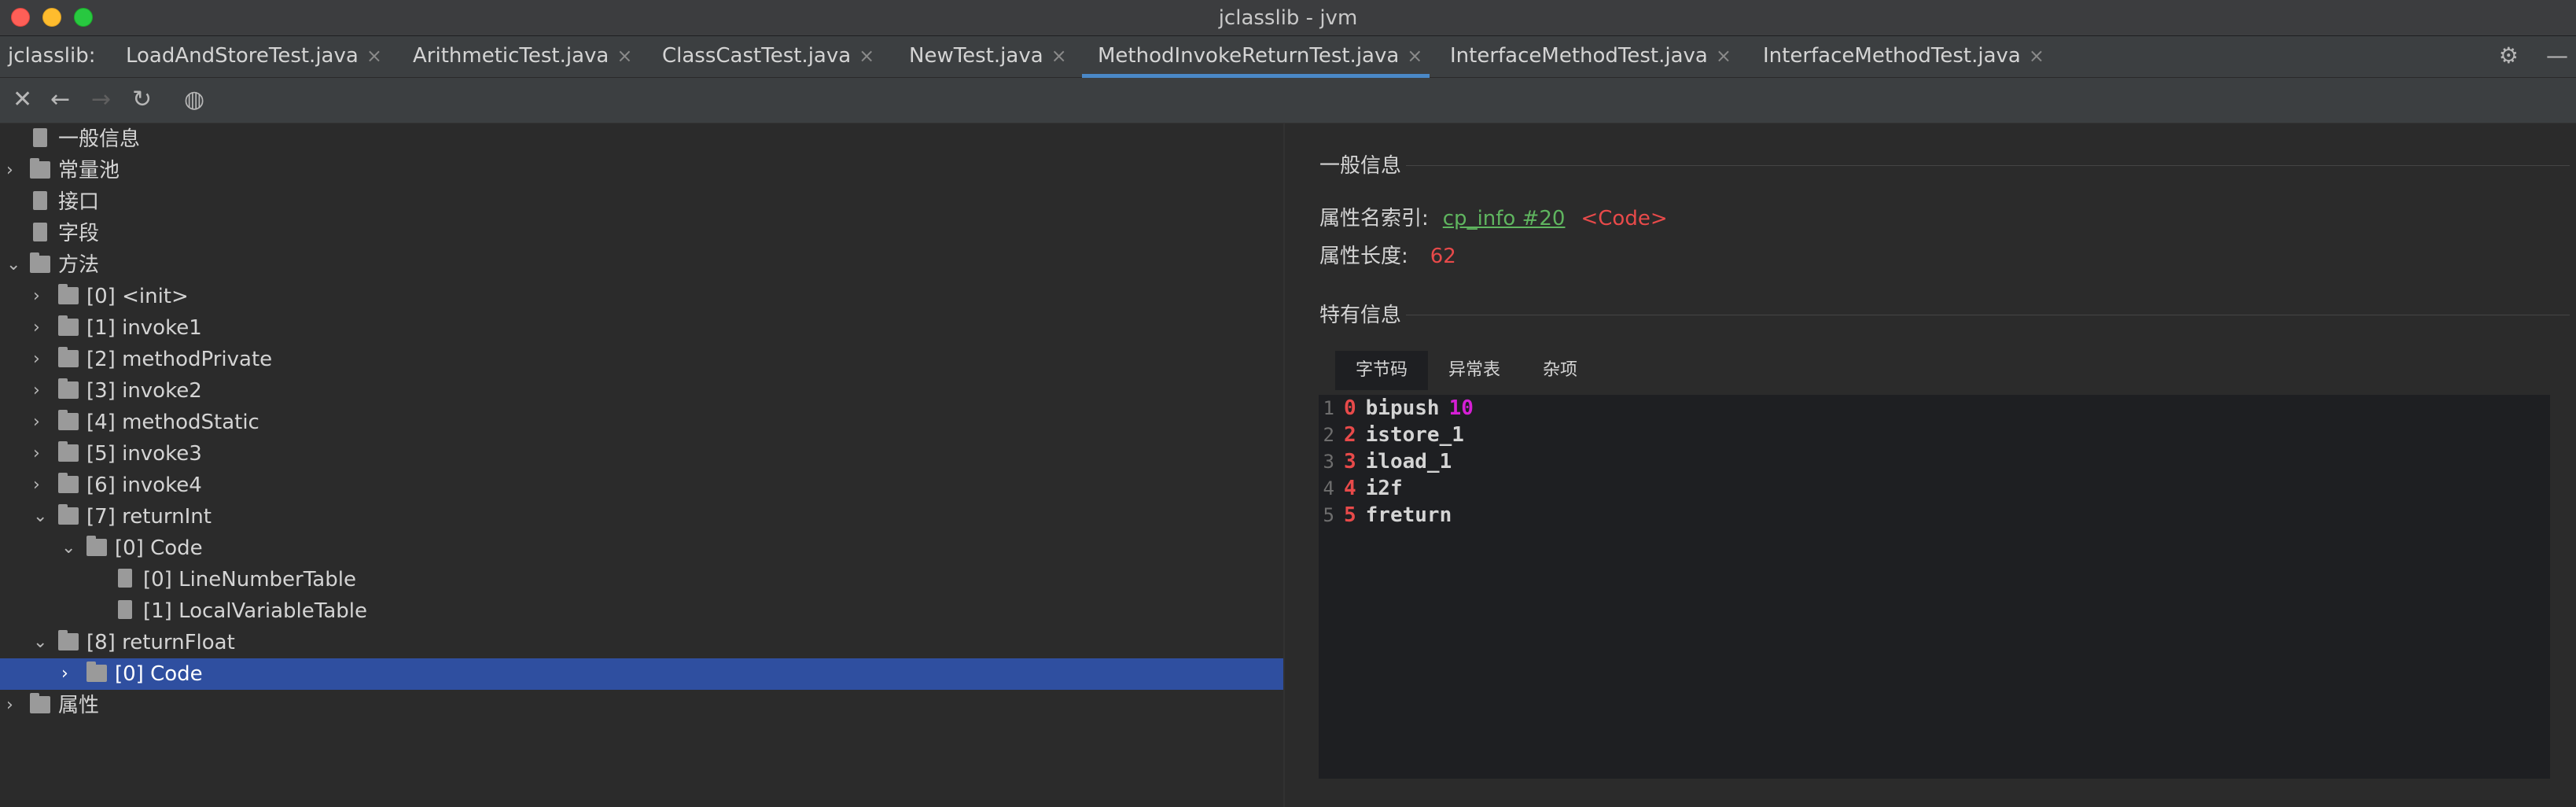  I want to click on tree-item-method-invoke2: › [3] invoke2, so click(641, 391).